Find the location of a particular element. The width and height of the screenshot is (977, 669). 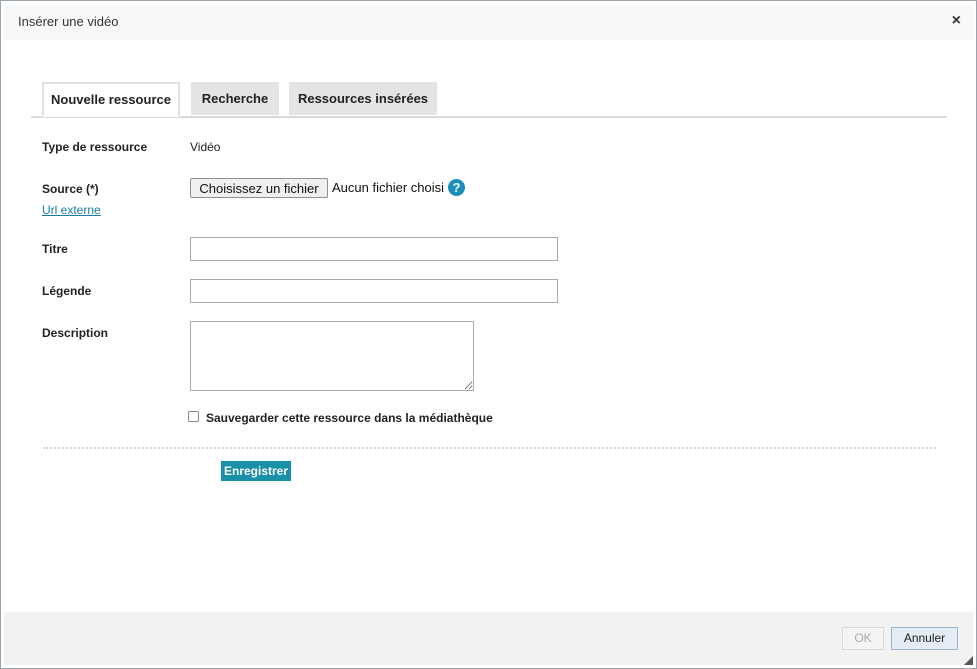

resize-handle-icon is located at coordinates (968, 660).